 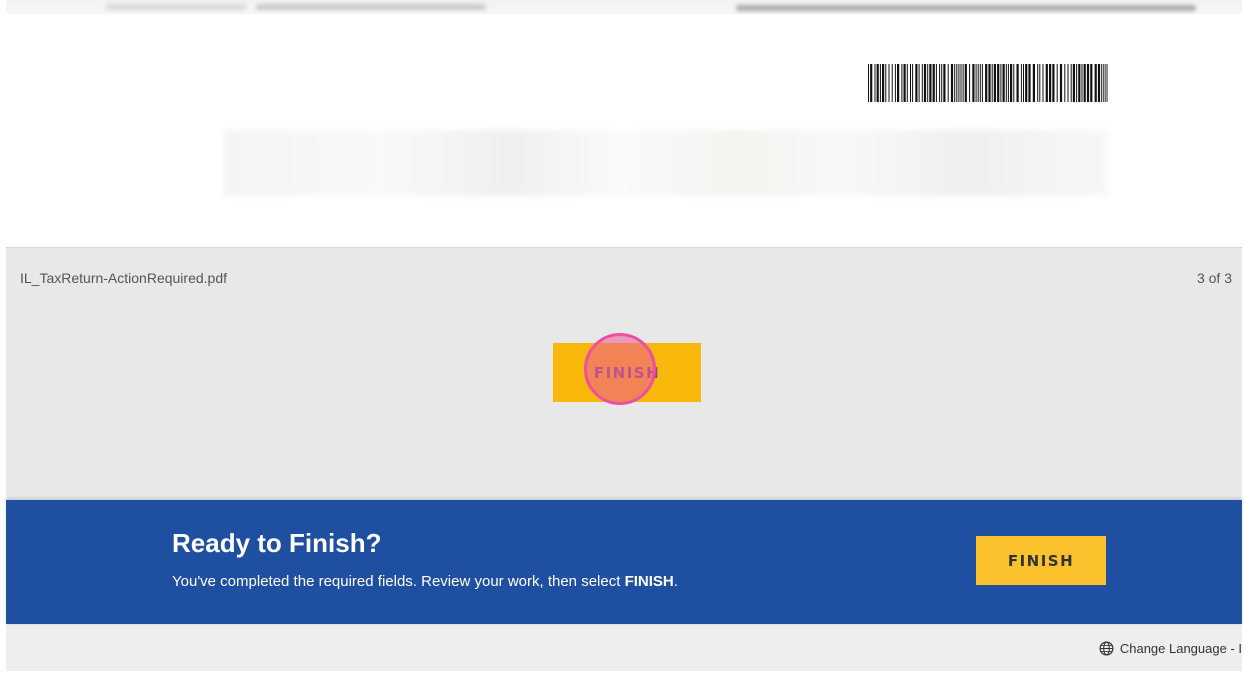 I want to click on file-name-label: IL_TaxReturn-ActionRequired.pdf, so click(x=124, y=278).